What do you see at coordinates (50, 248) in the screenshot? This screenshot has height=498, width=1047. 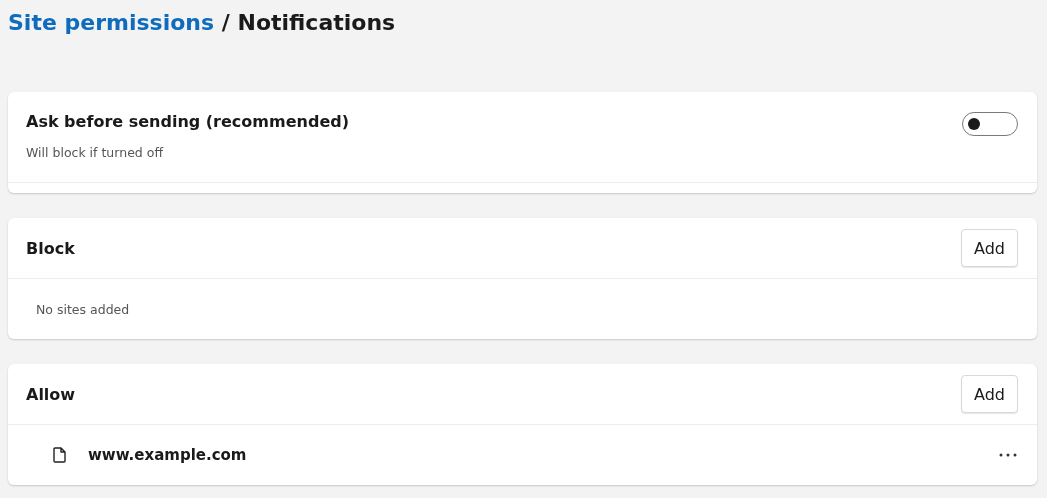 I see `list-title: Block` at bounding box center [50, 248].